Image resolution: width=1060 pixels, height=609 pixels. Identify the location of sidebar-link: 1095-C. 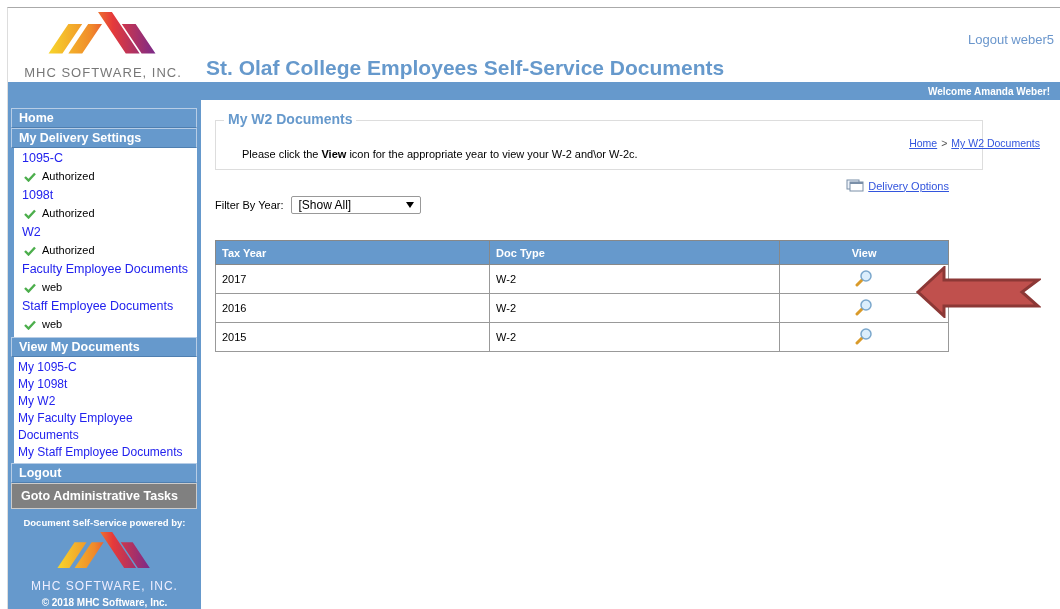
(107, 158).